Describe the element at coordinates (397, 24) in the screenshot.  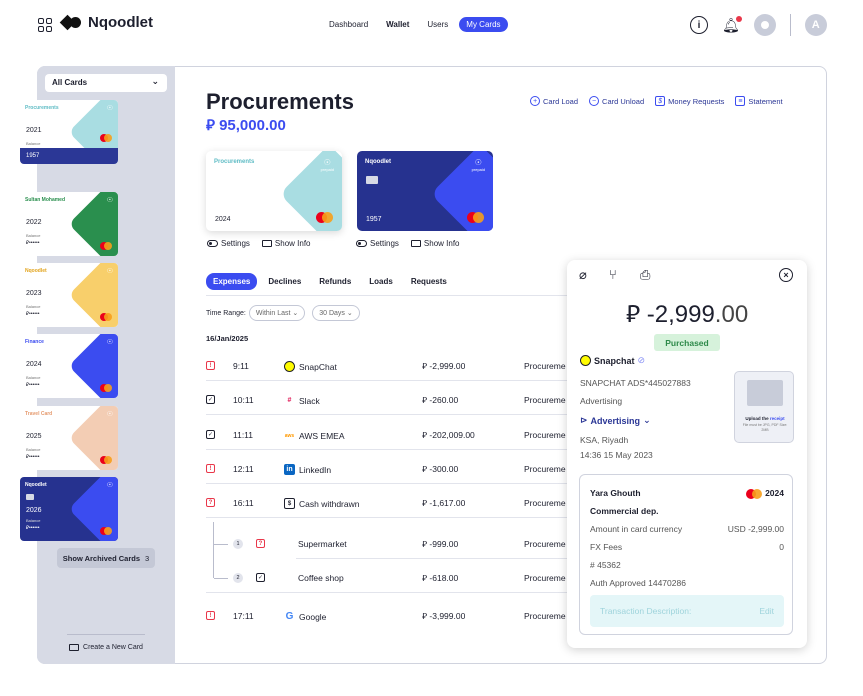
I see `nav-wallet: Wallet` at that location.